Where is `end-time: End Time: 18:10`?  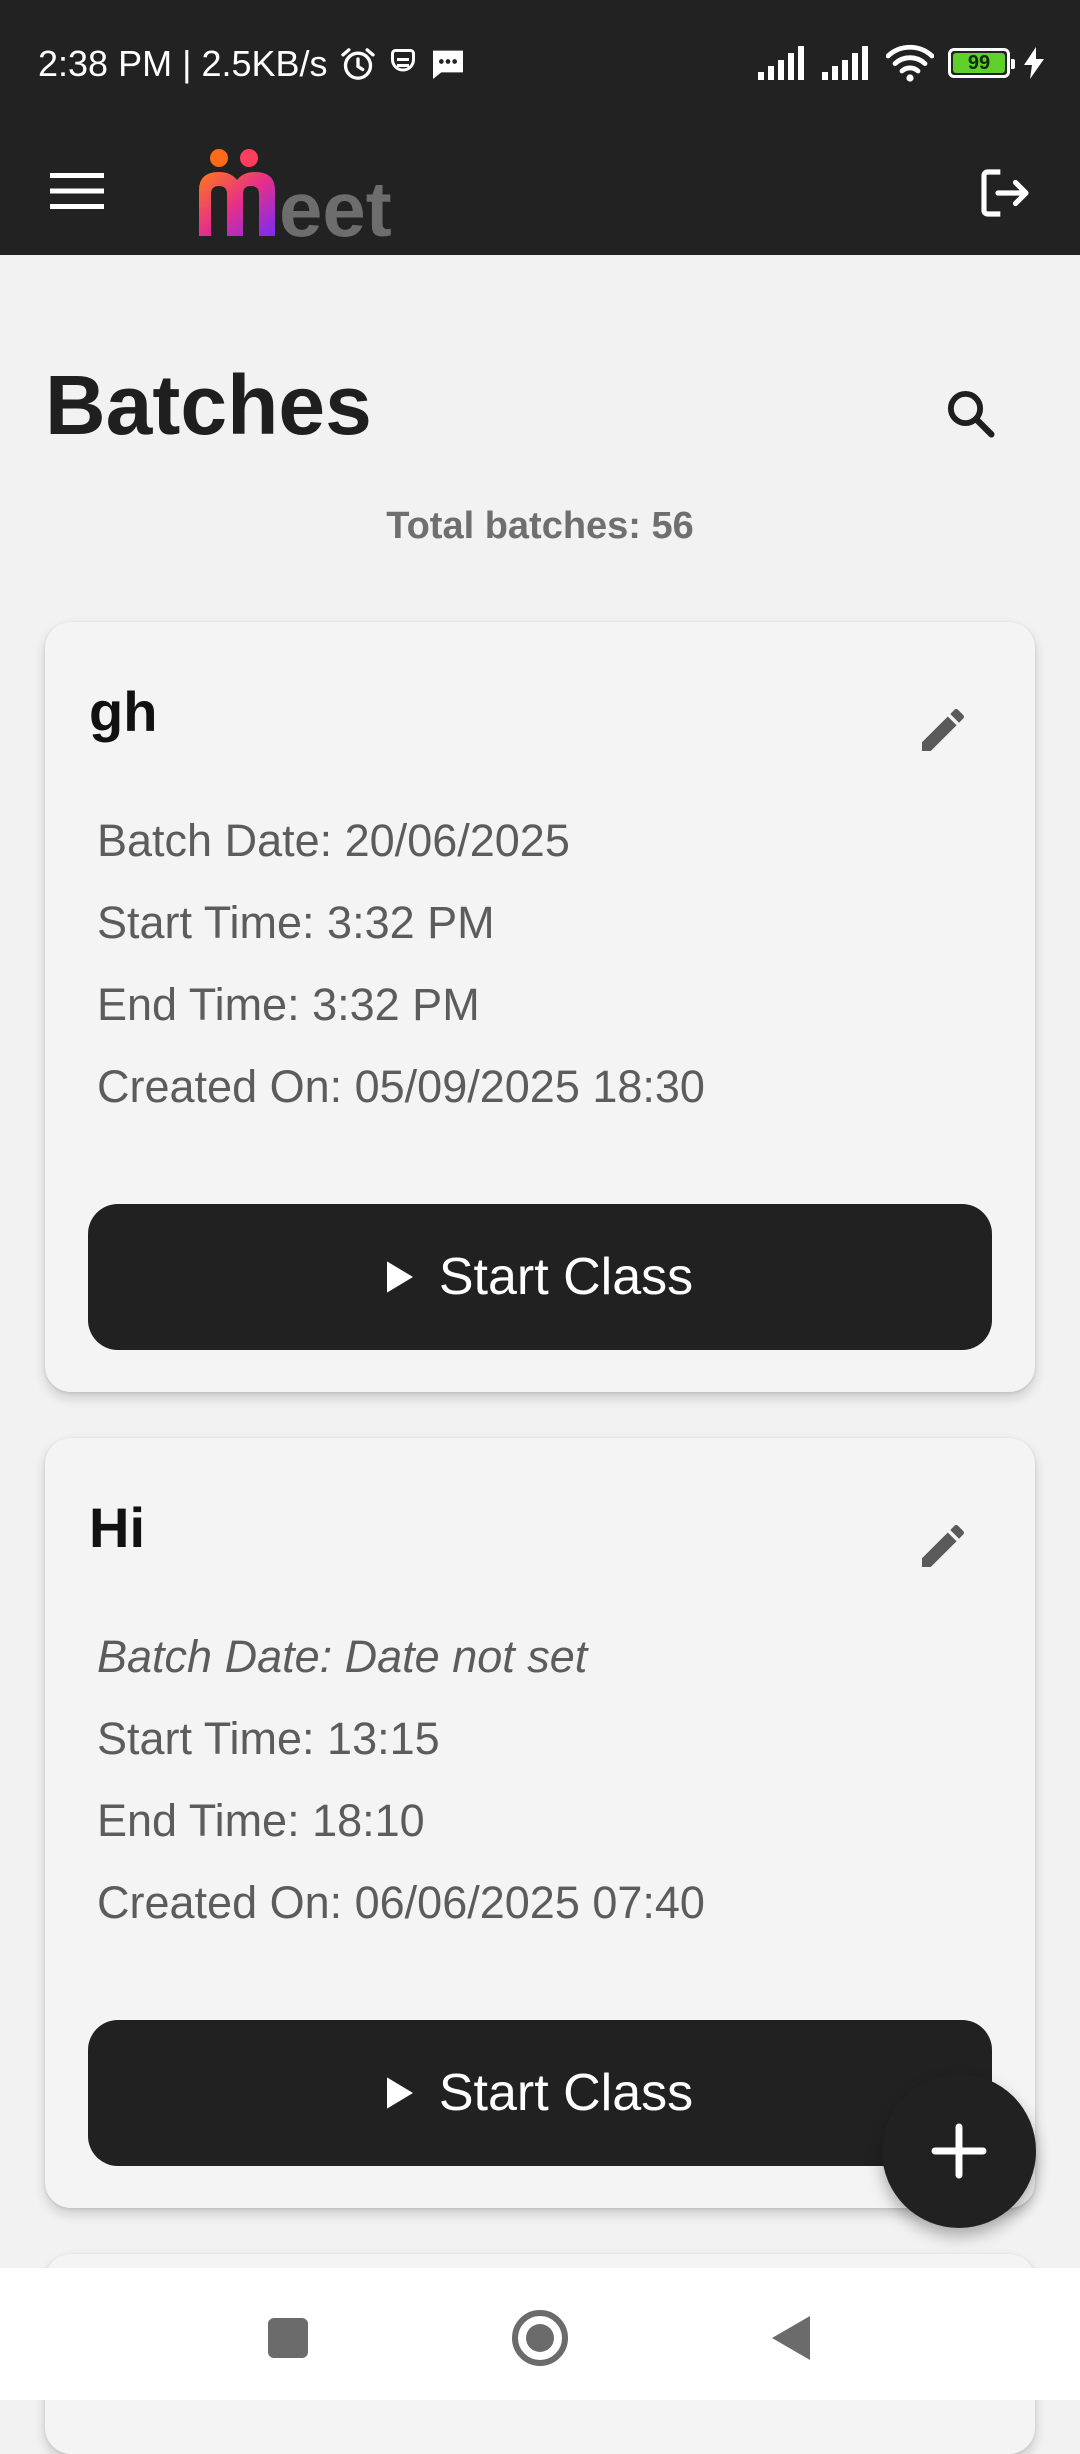 end-time: End Time: 18:10 is located at coordinates (261, 1820).